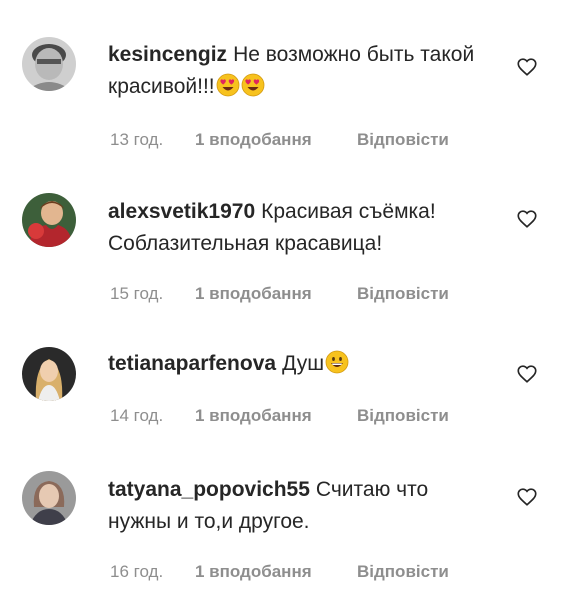  What do you see at coordinates (167, 54) in the screenshot?
I see `comment-username: kesincengiz` at bounding box center [167, 54].